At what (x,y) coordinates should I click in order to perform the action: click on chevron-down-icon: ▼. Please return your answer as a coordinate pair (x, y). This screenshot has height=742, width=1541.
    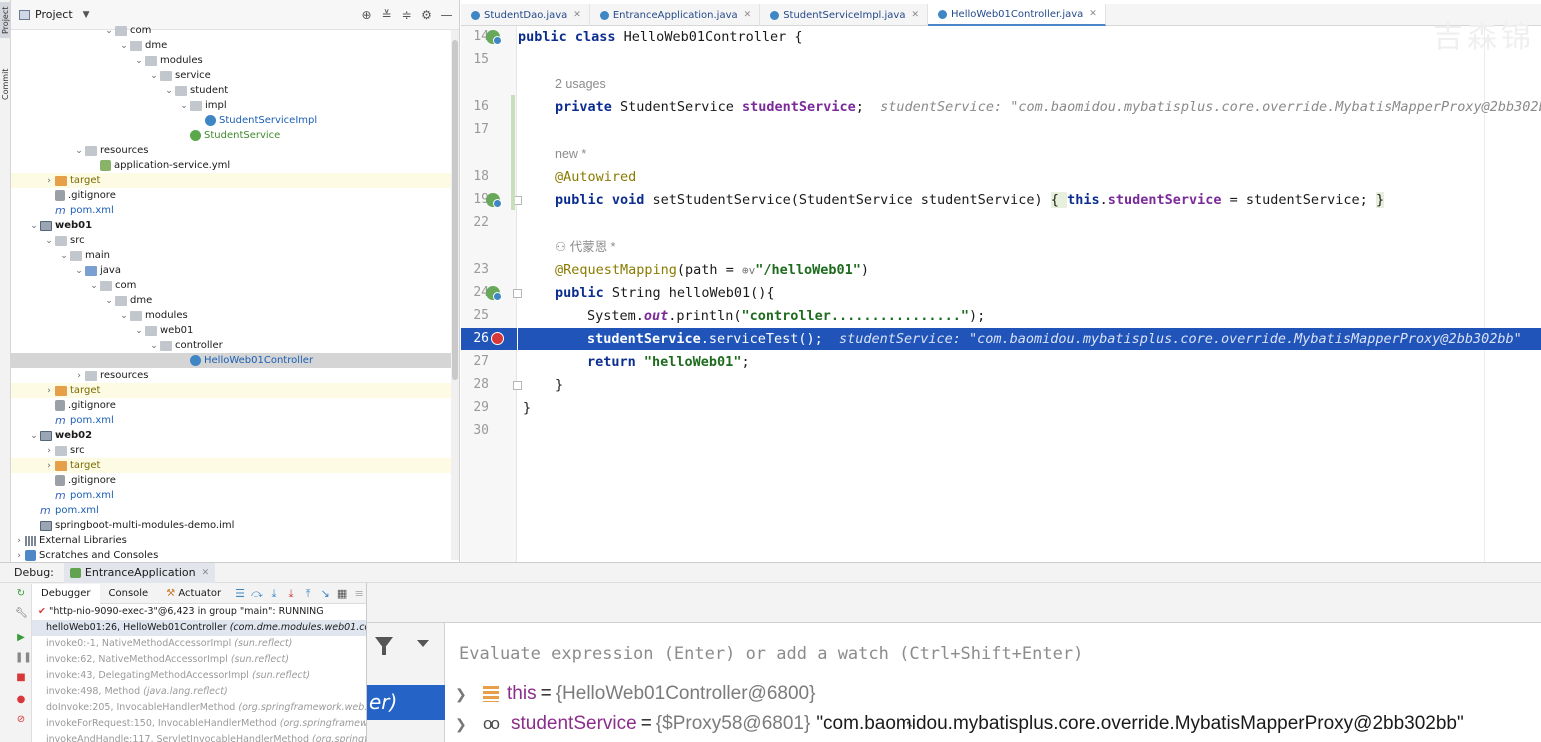
    Looking at the image, I should click on (86, 15).